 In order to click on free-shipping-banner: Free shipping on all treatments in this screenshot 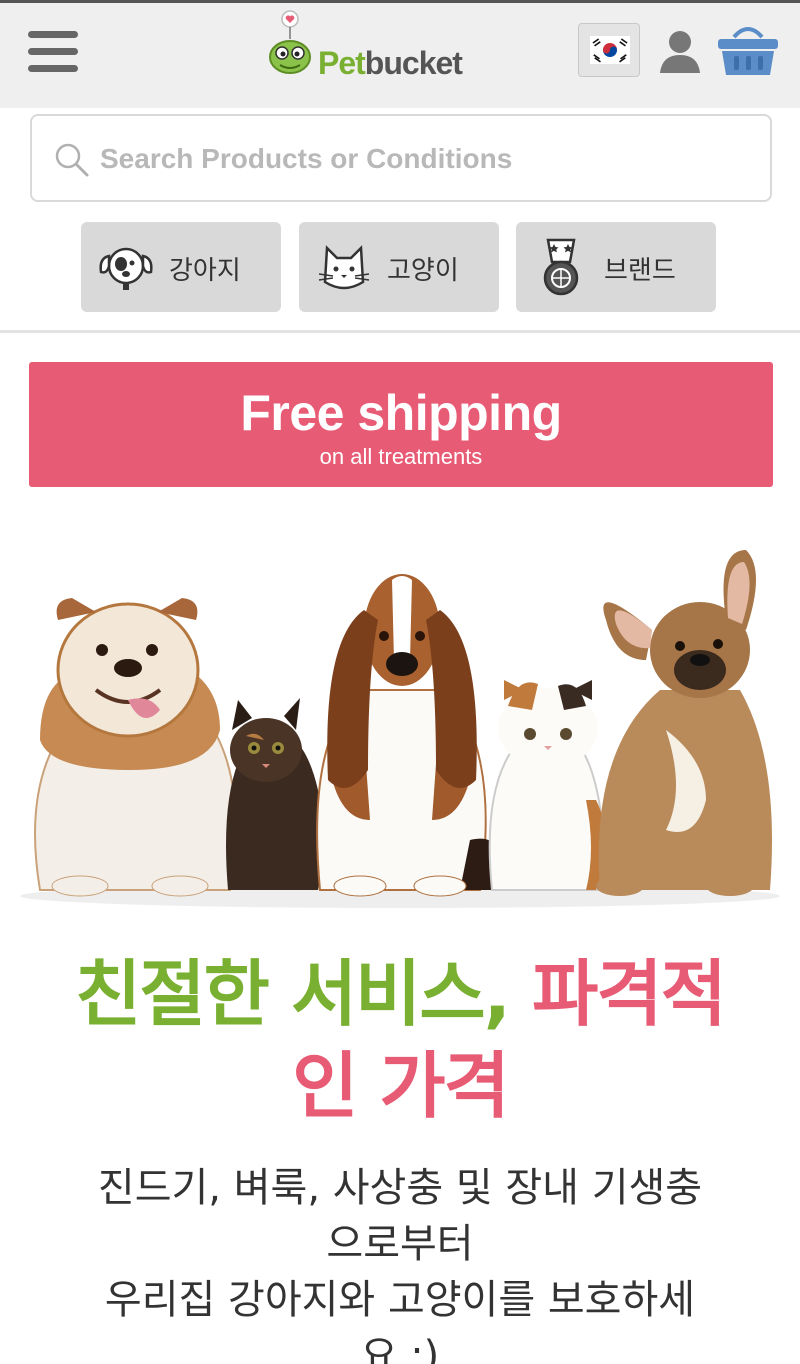, I will do `click(401, 424)`.